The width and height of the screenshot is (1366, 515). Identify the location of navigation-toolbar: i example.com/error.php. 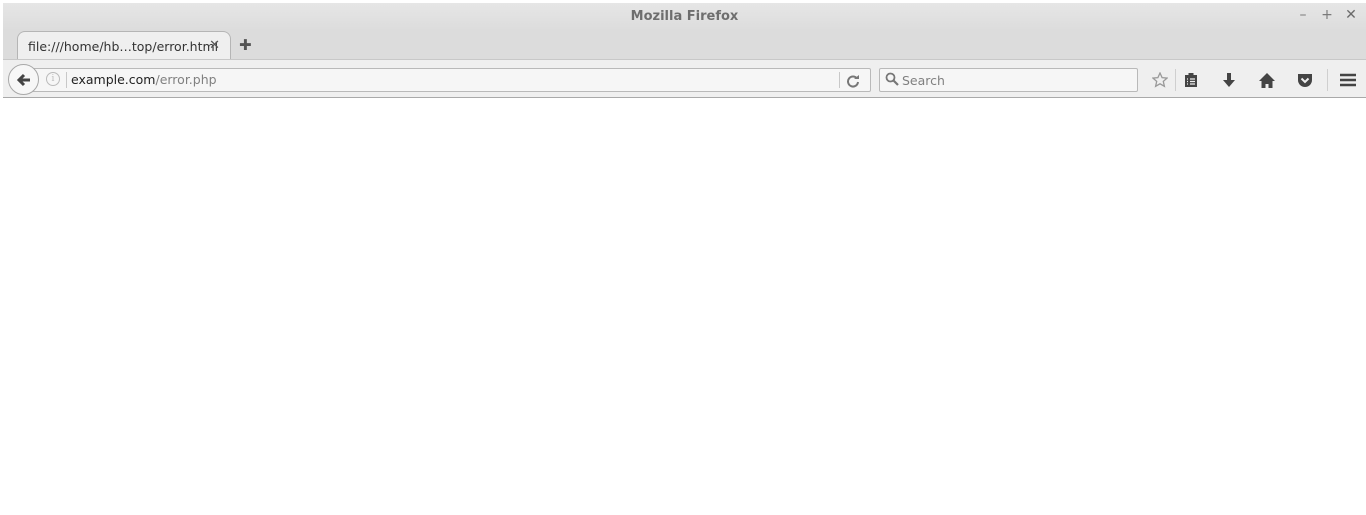
(684, 78).